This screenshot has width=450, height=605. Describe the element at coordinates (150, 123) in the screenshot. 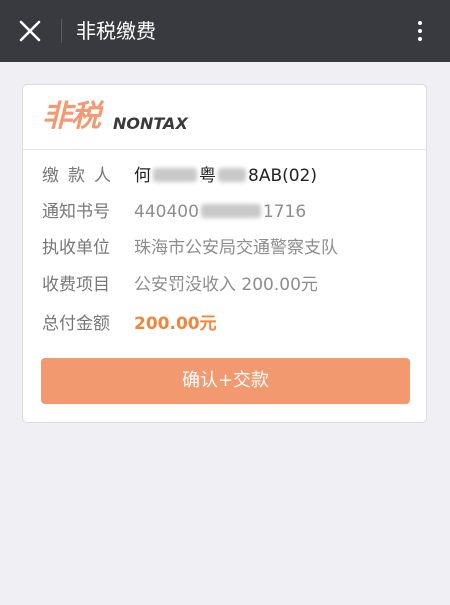

I see `logo-en-text: NONTAX` at that location.